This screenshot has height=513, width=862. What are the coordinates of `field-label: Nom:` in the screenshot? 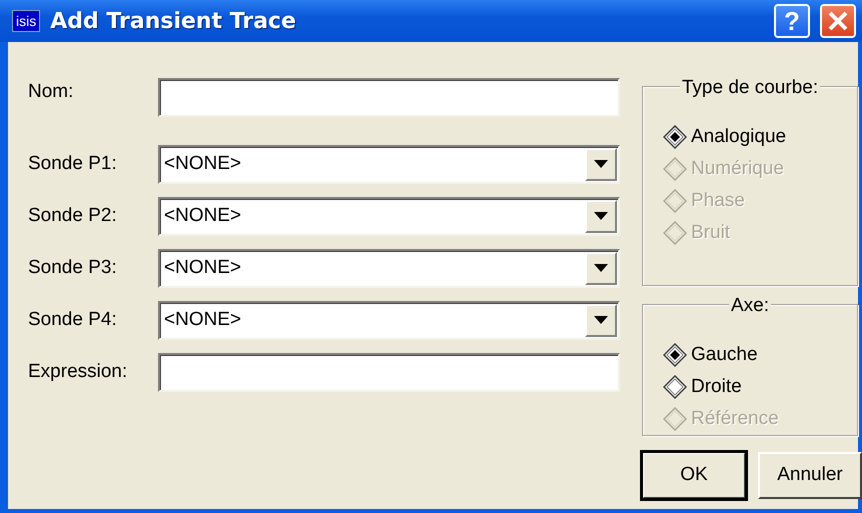 It's located at (51, 92).